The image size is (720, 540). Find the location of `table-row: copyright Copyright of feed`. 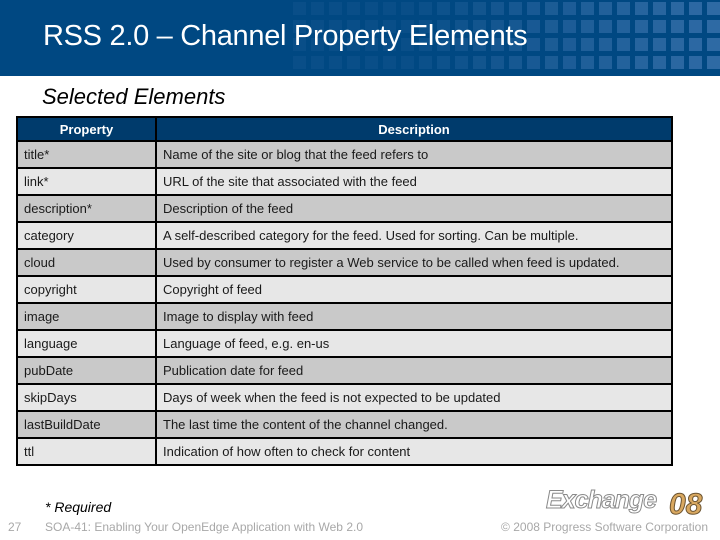

table-row: copyright Copyright of feed is located at coordinates (344, 289).